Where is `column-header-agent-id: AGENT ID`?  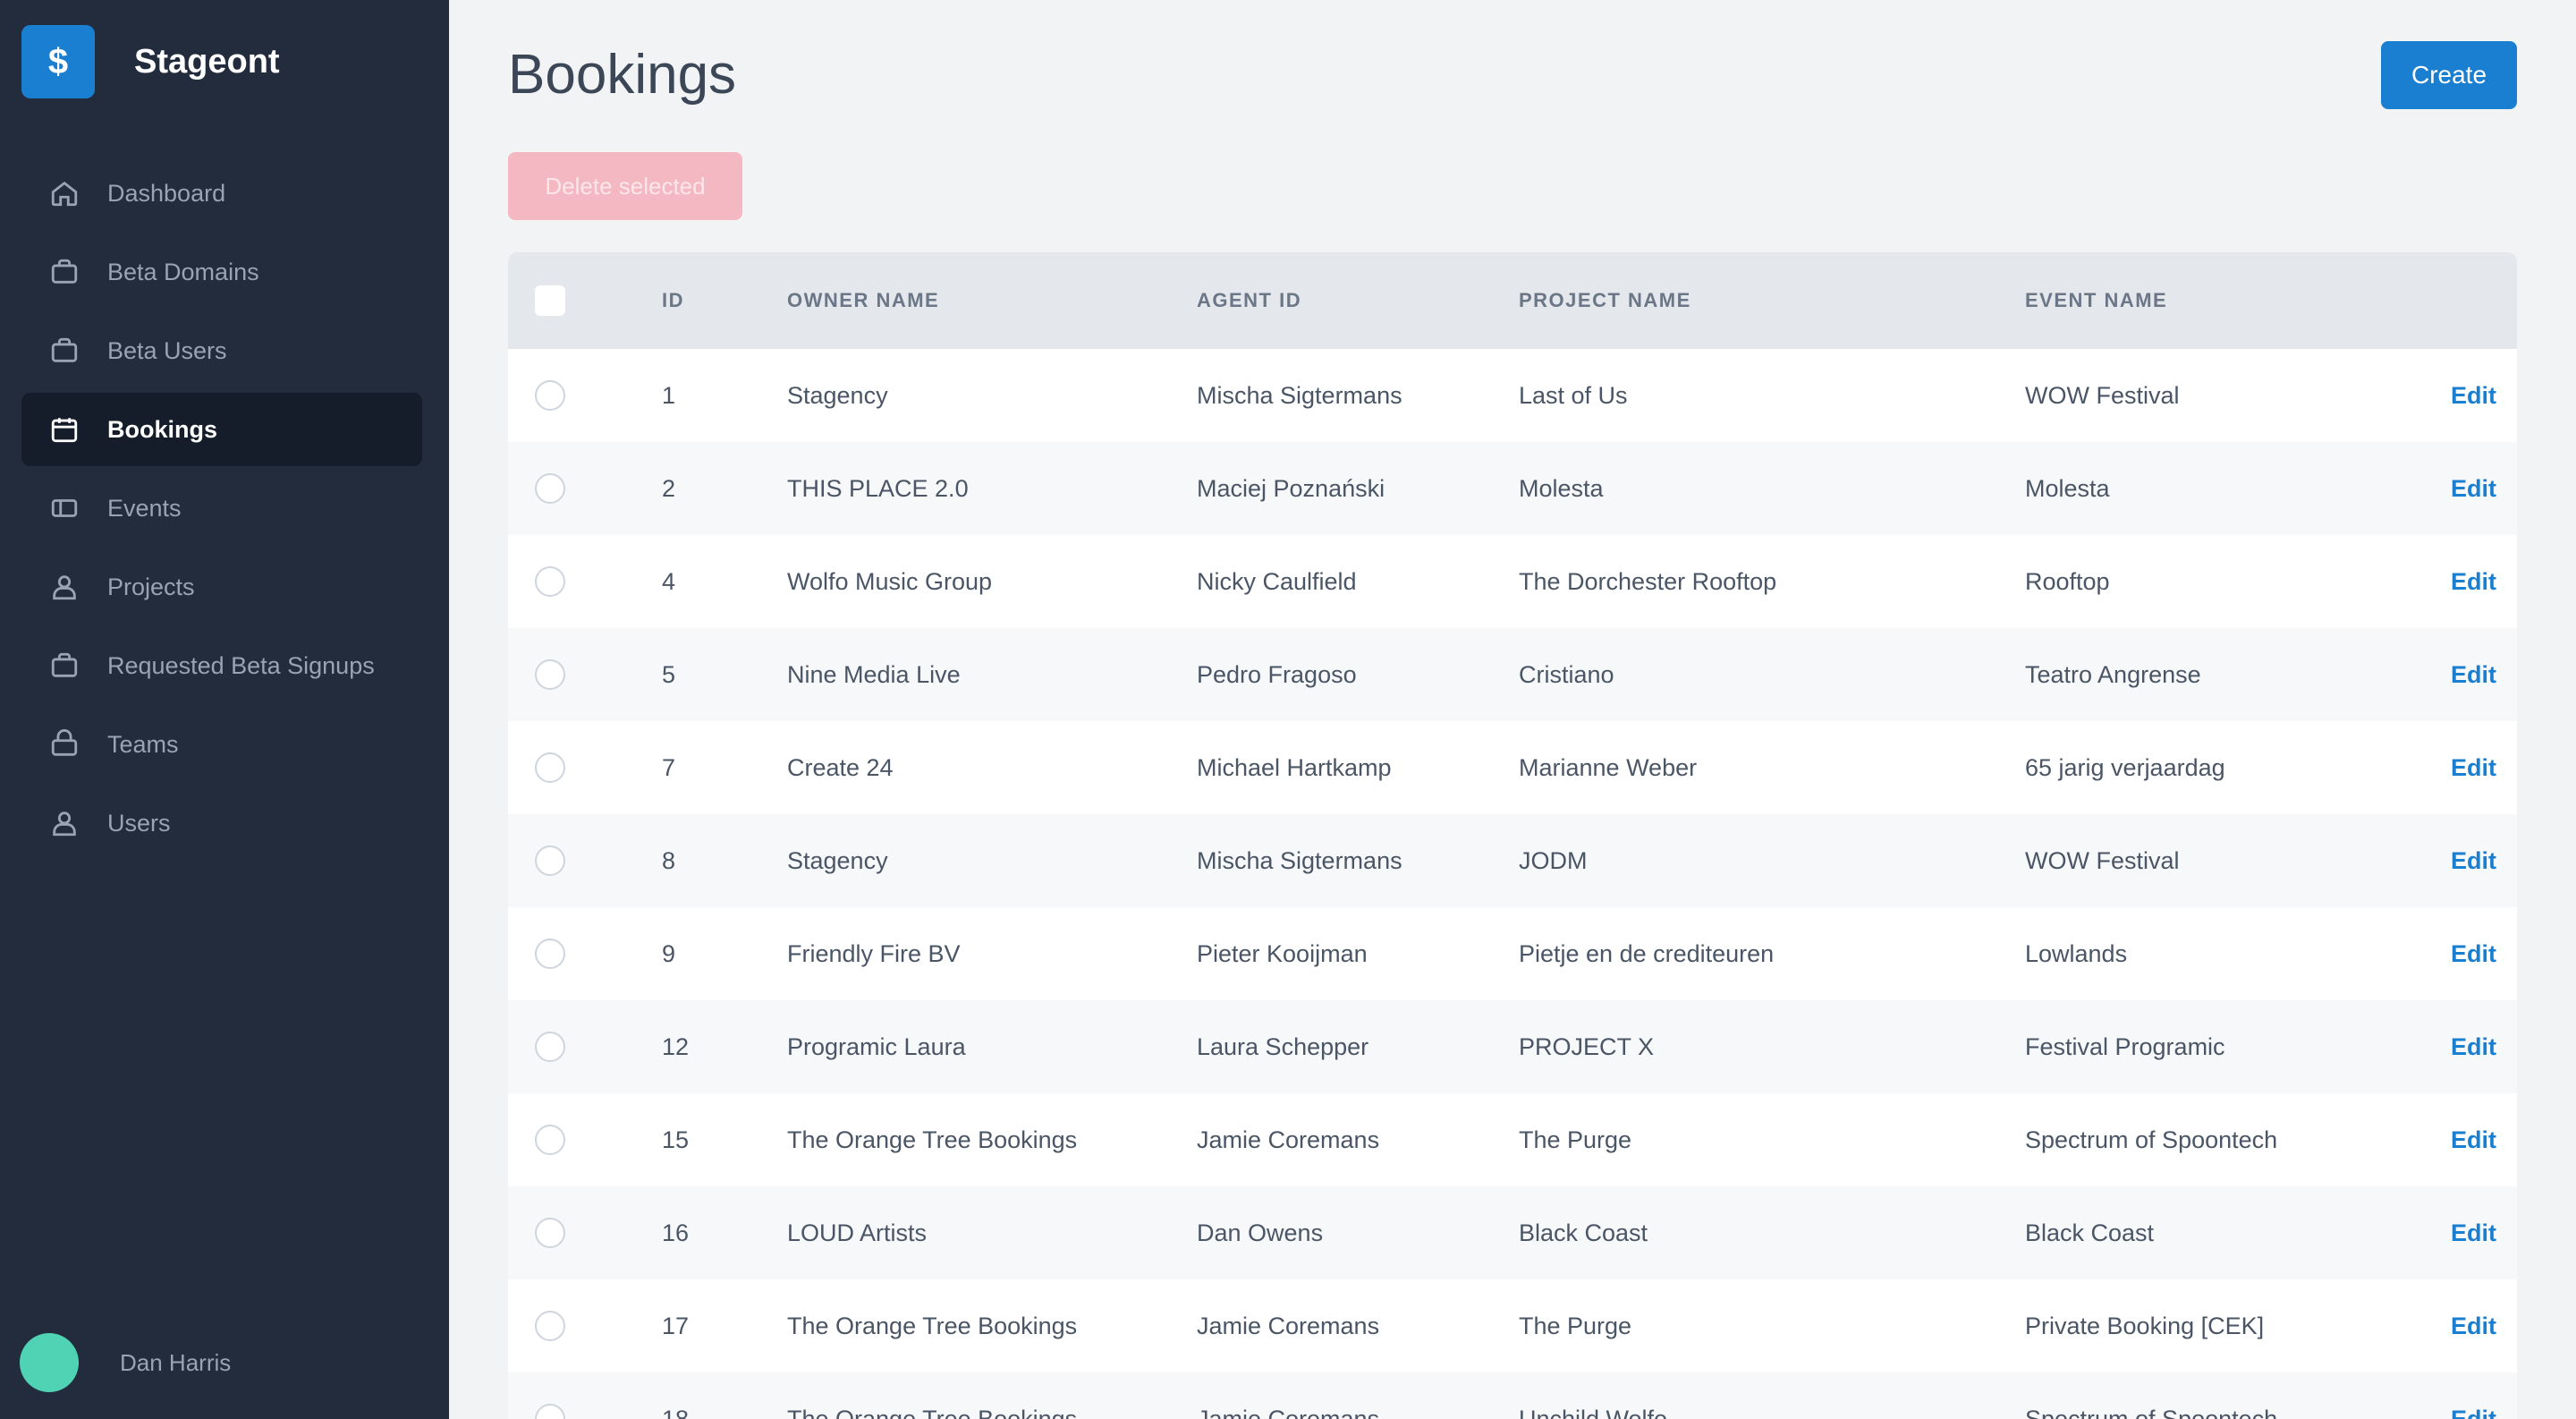 column-header-agent-id: AGENT ID is located at coordinates (1358, 300).